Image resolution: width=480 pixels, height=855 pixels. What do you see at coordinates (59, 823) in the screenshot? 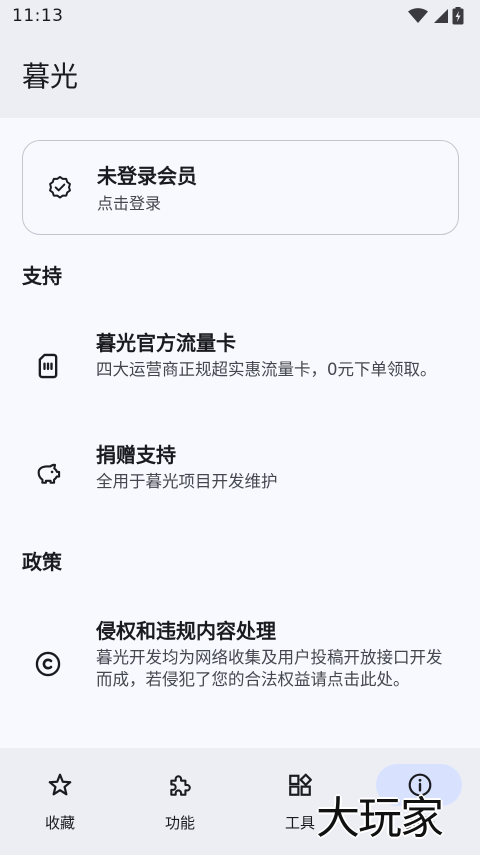
I see `nav-label: 收藏` at bounding box center [59, 823].